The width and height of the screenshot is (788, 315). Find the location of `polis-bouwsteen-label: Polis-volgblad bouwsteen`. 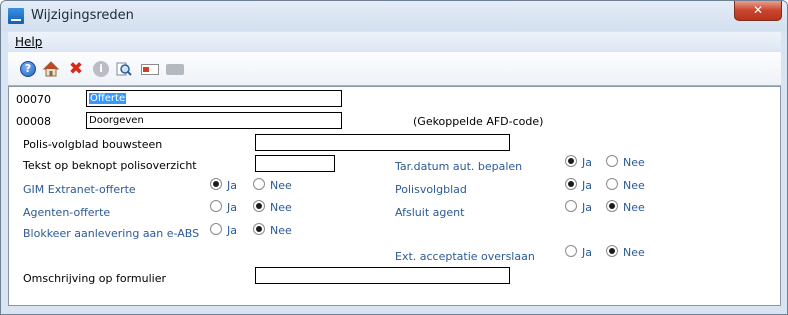

polis-bouwsteen-label: Polis-volgblad bouwsteen is located at coordinates (93, 144).